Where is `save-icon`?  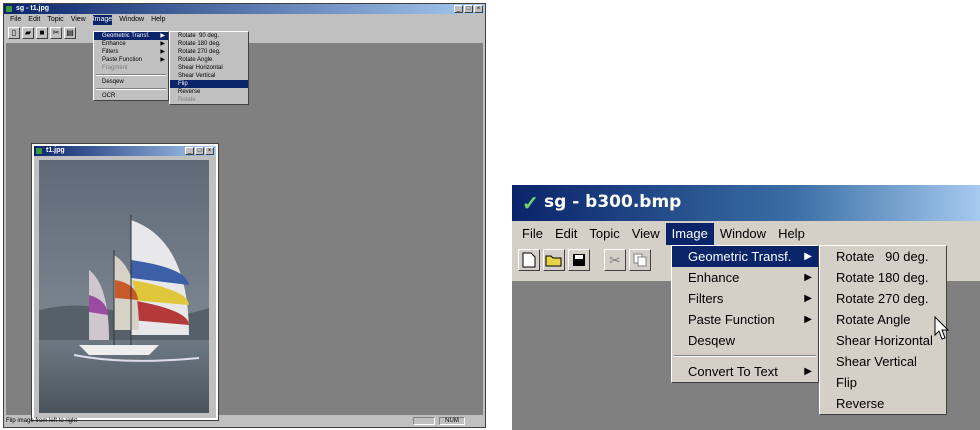
save-icon is located at coordinates (579, 260).